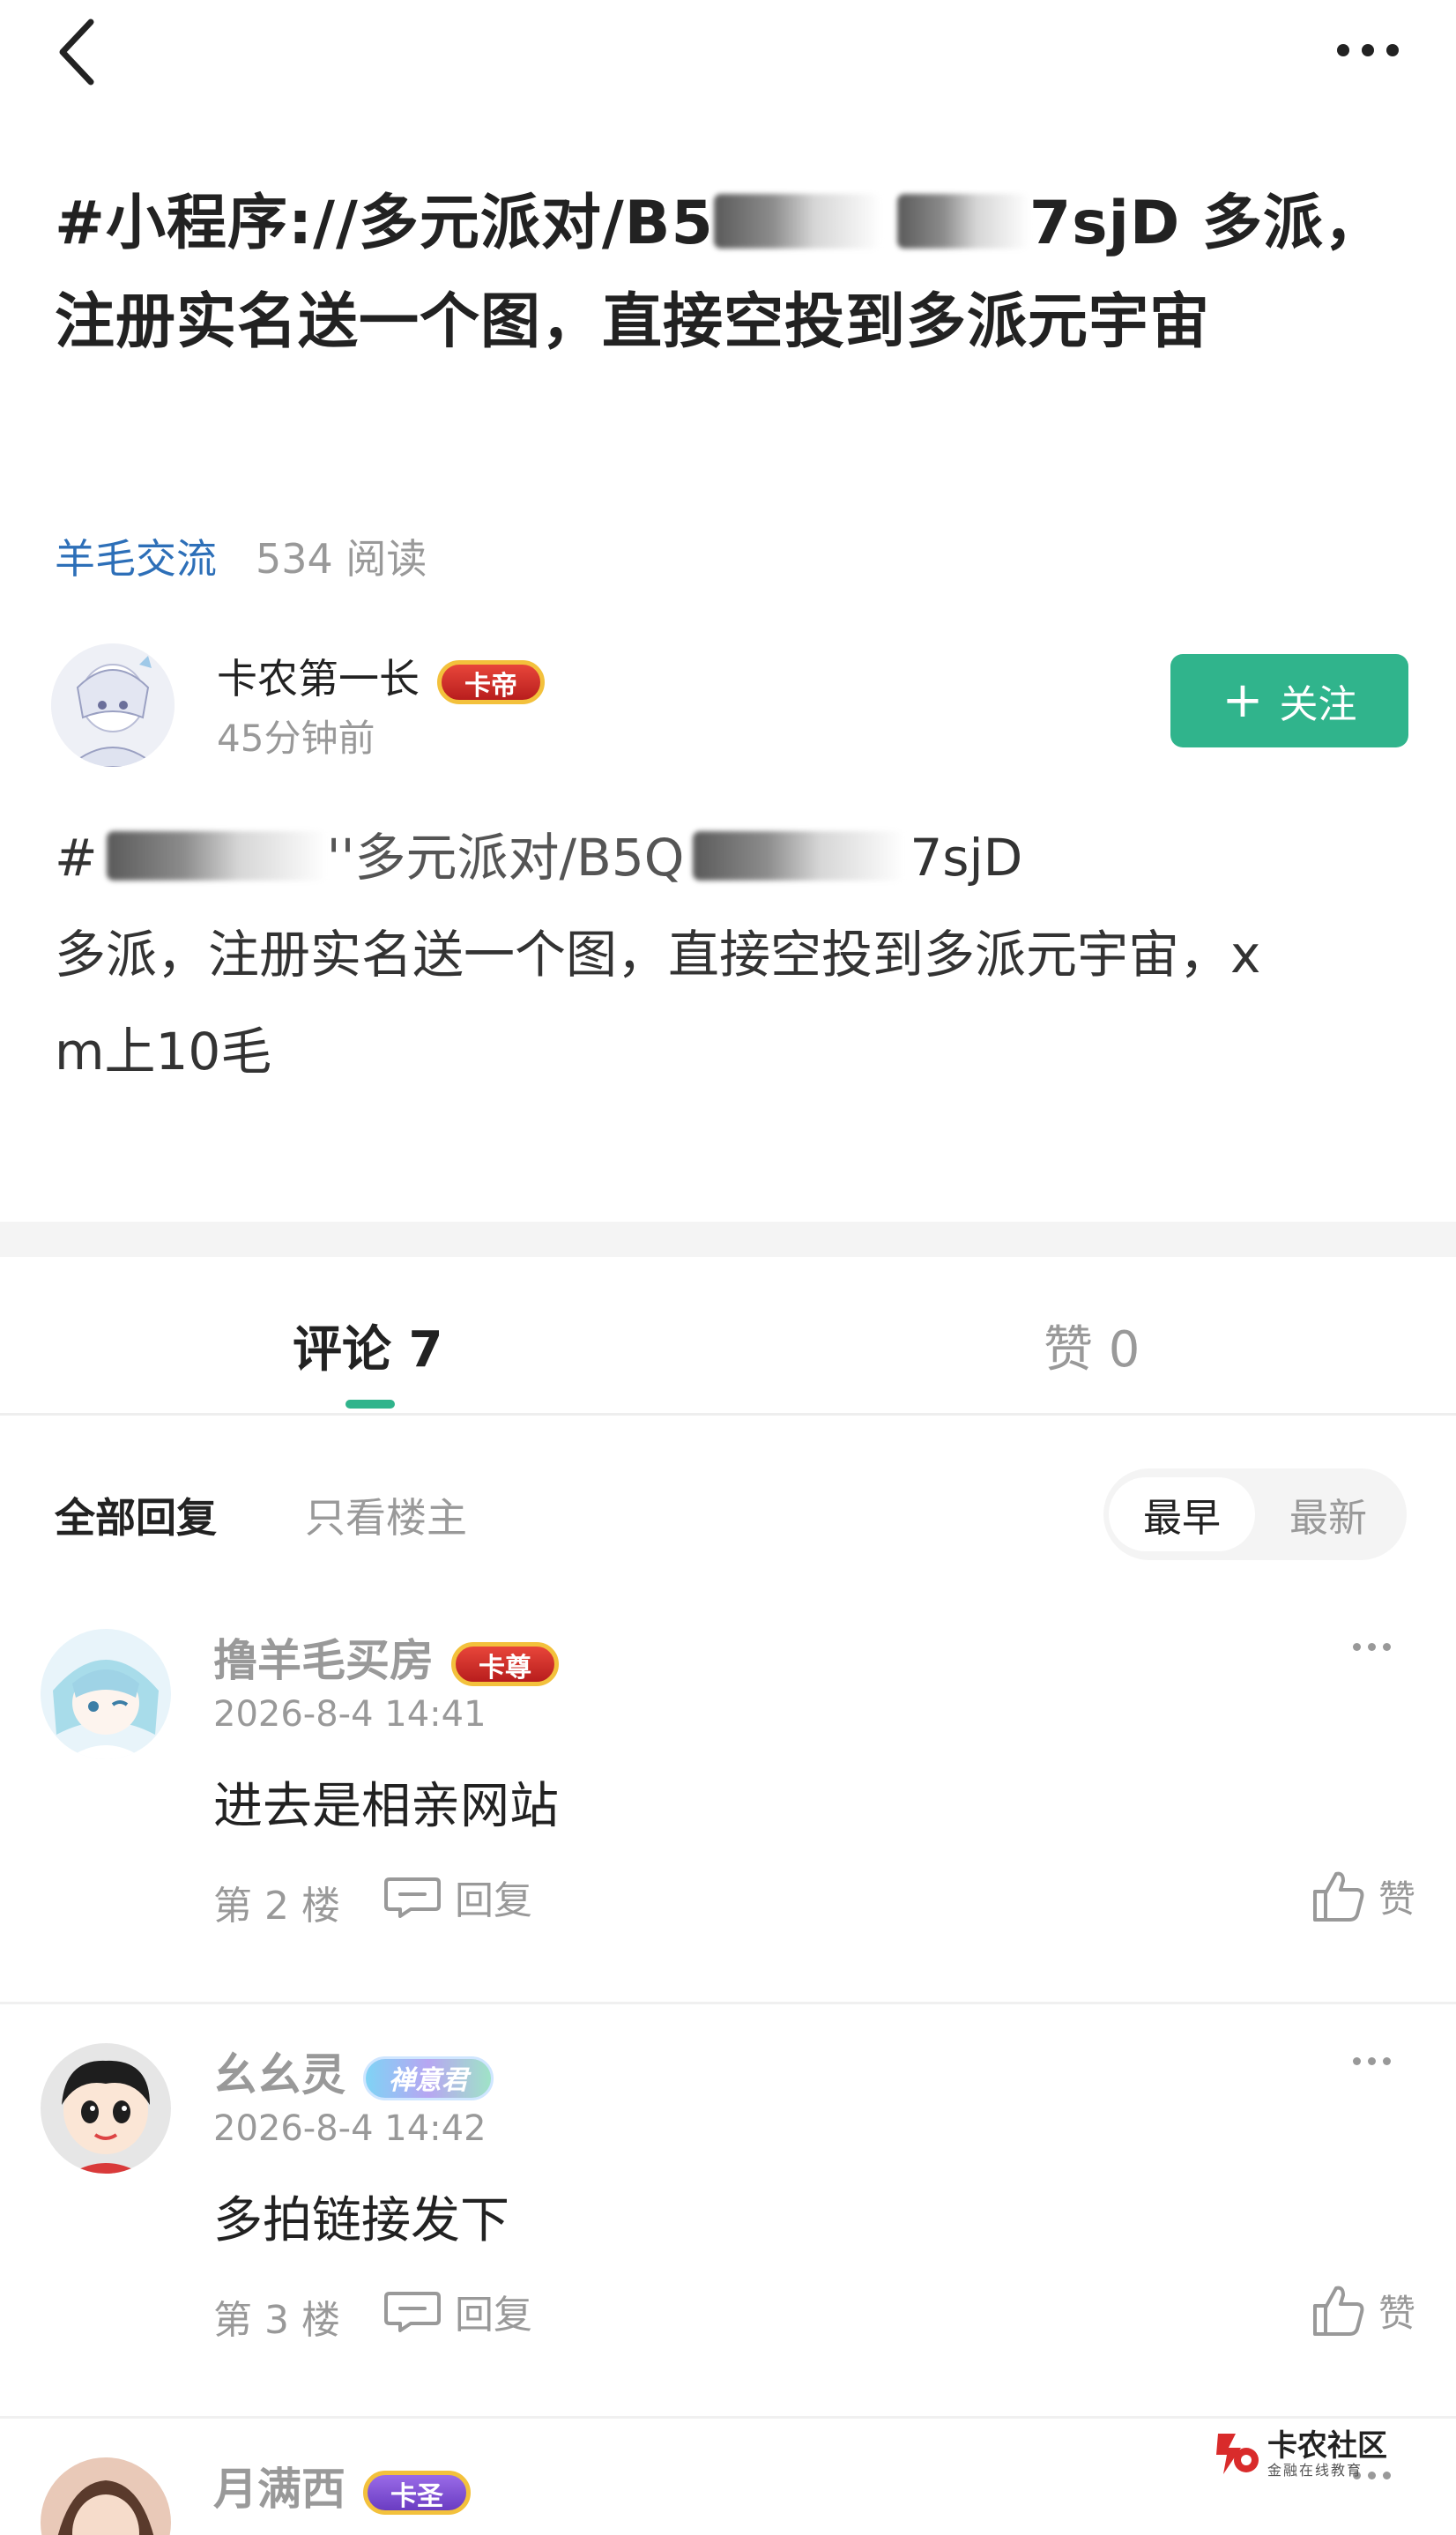  What do you see at coordinates (279, 2074) in the screenshot?
I see `commenter-name-text: 幺幺灵` at bounding box center [279, 2074].